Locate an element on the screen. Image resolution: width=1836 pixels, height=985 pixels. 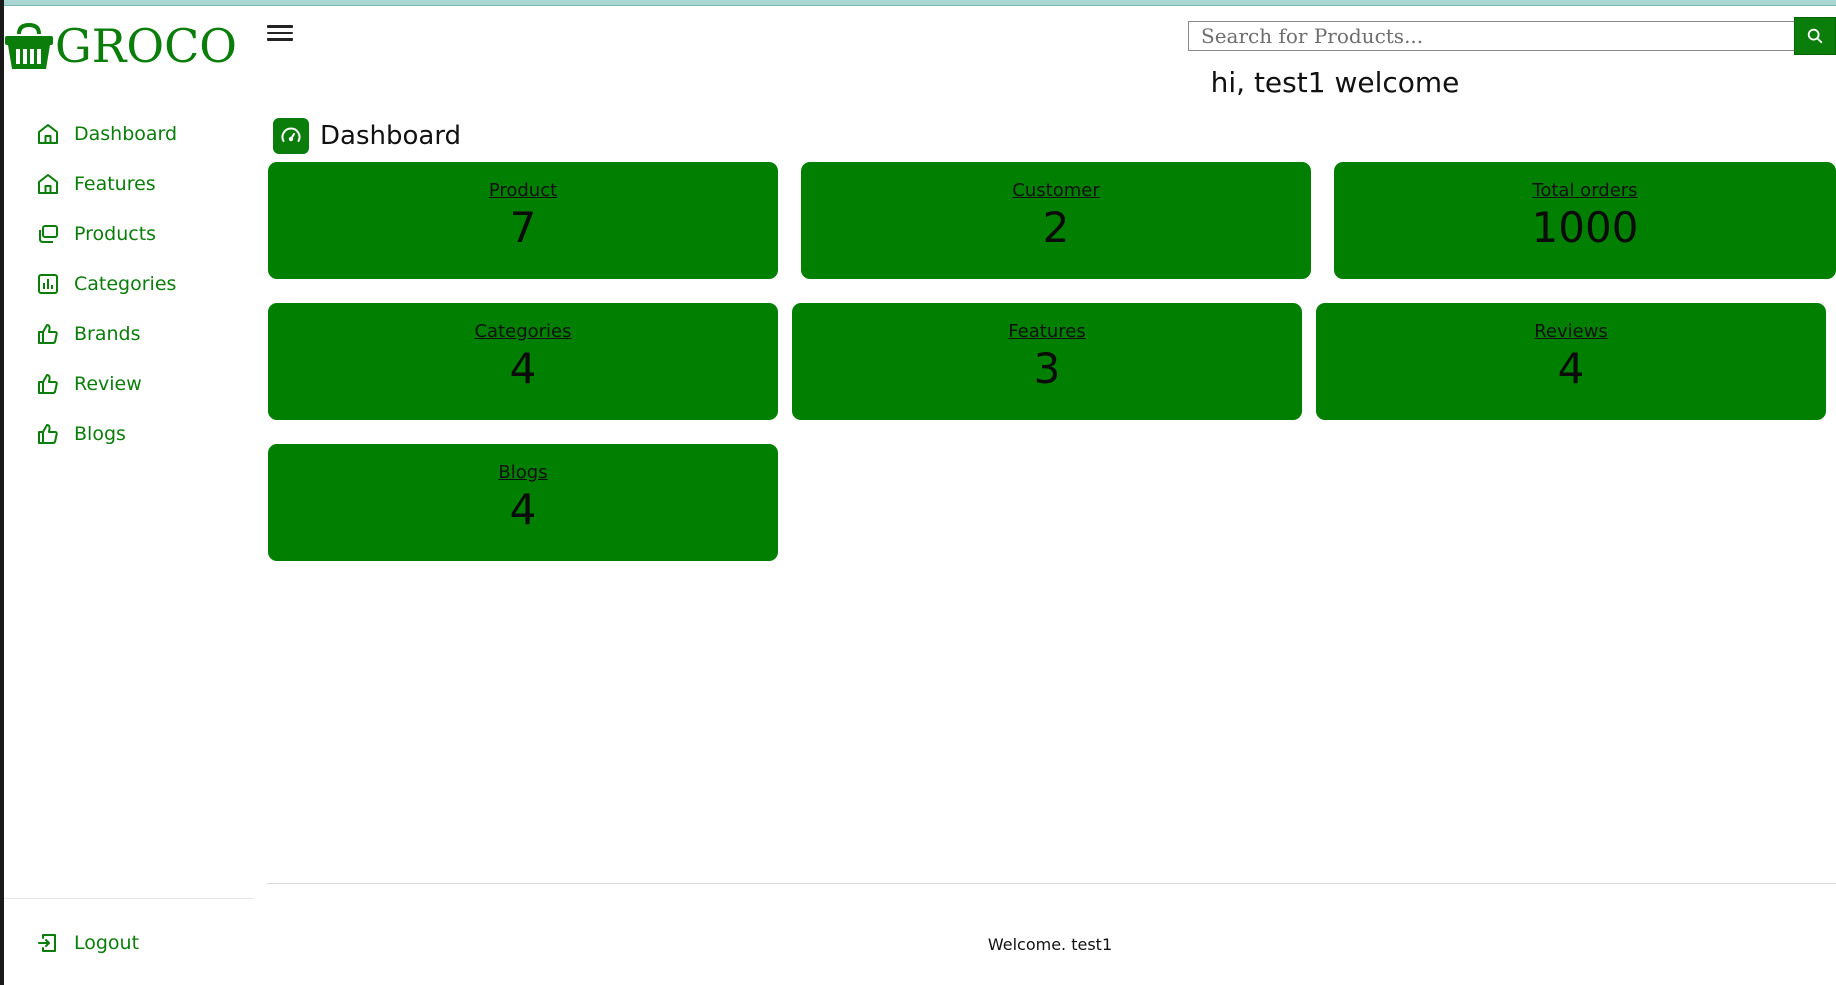
search-icon is located at coordinates (1815, 36).